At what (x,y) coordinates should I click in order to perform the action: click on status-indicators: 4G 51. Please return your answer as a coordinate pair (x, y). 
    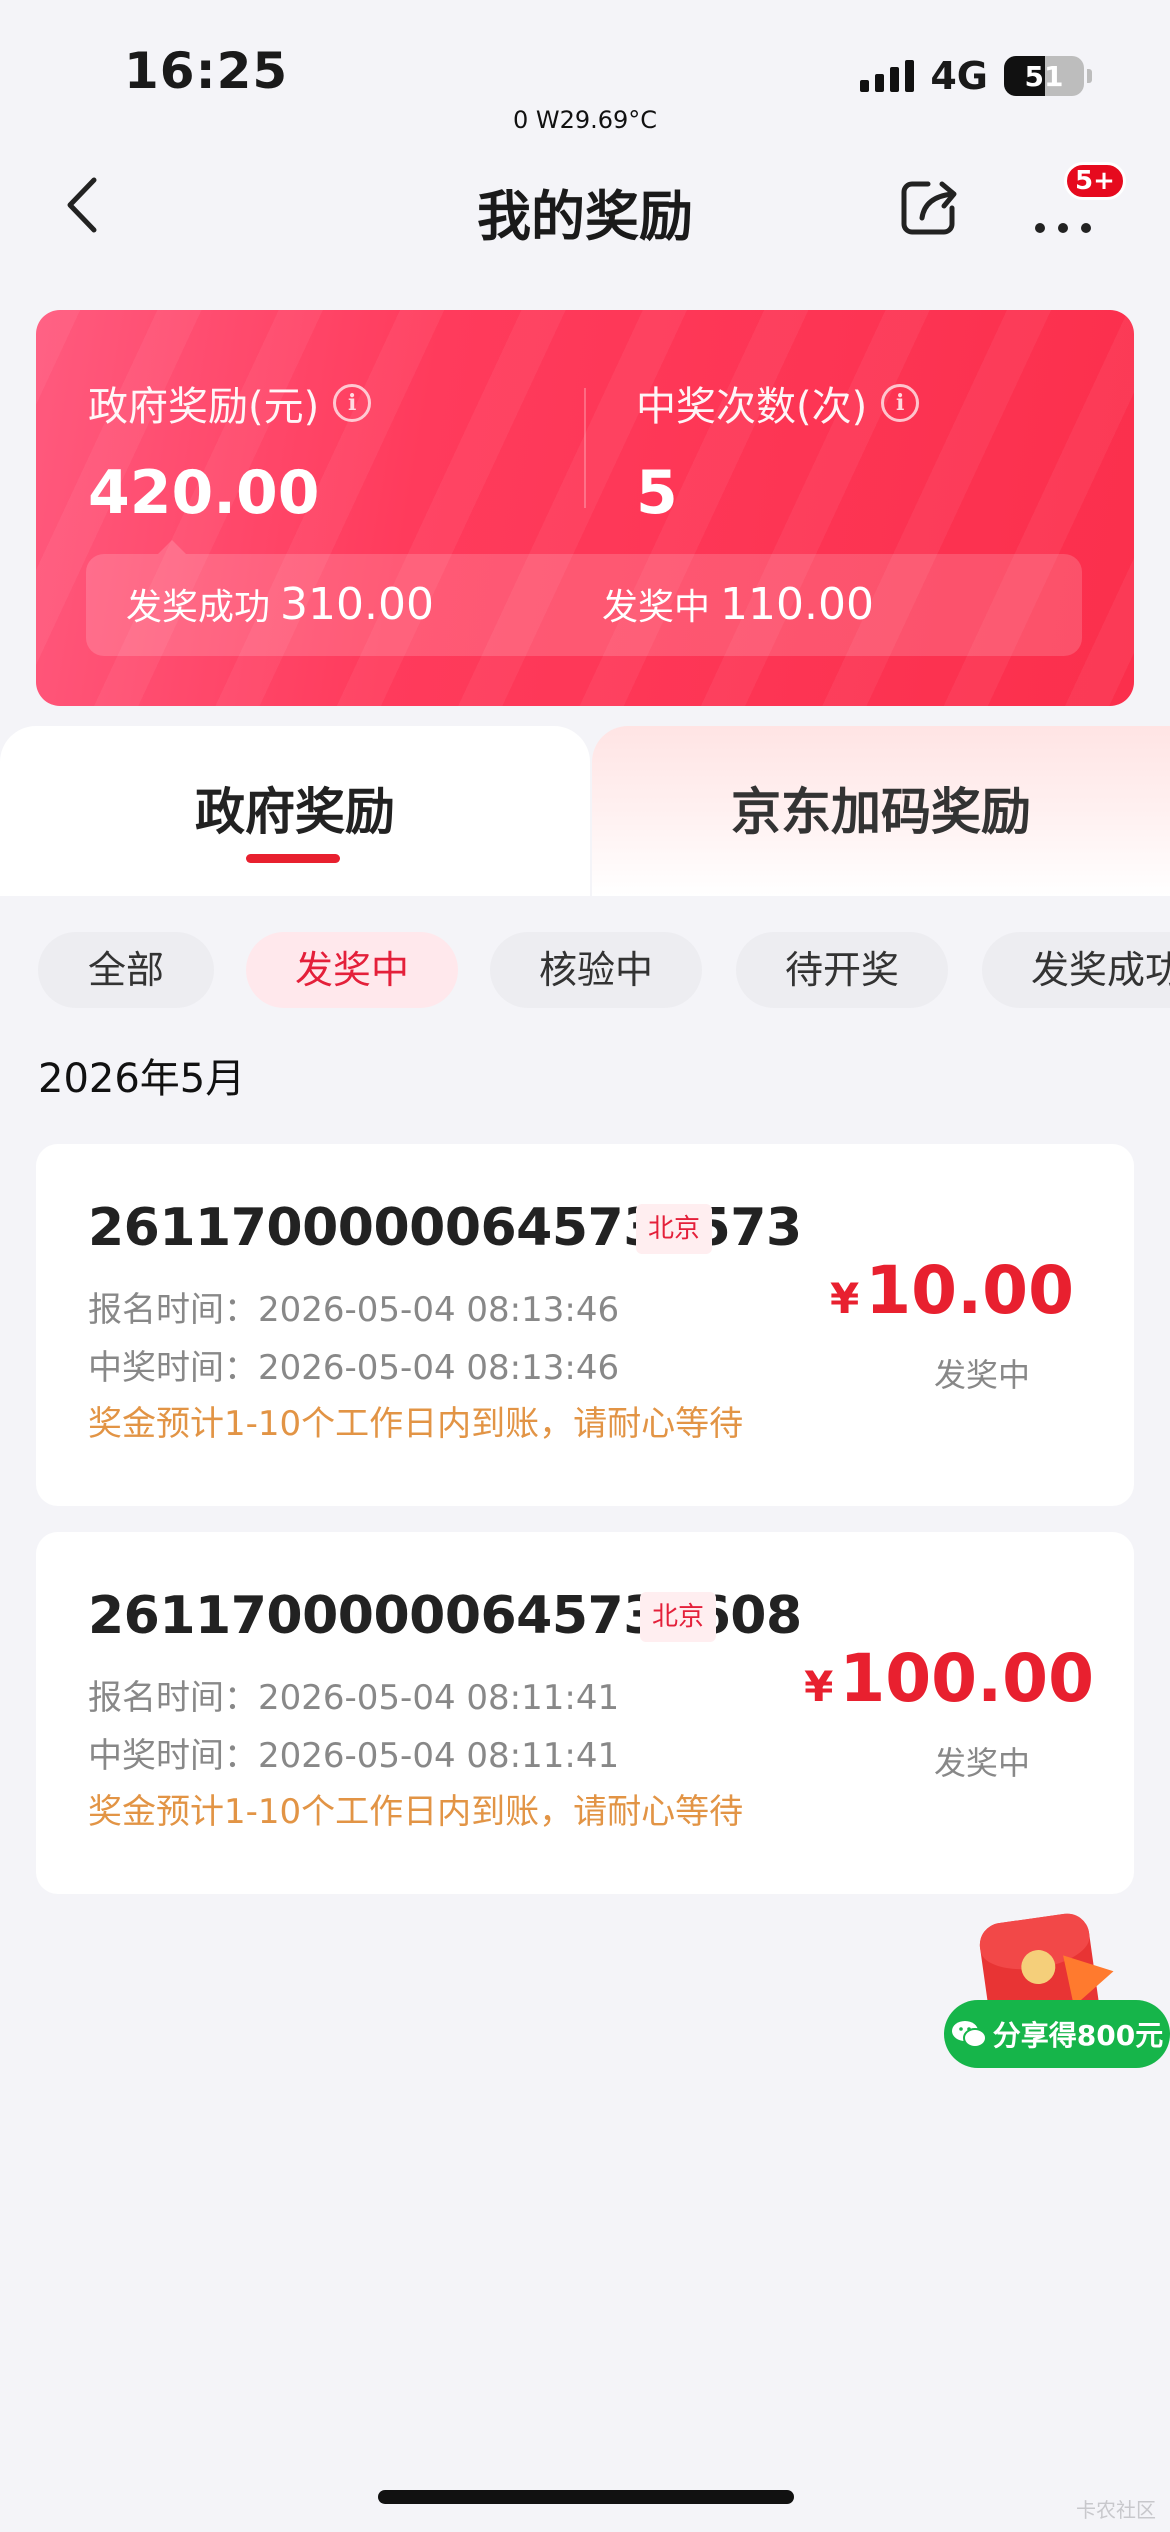
    Looking at the image, I should click on (976, 76).